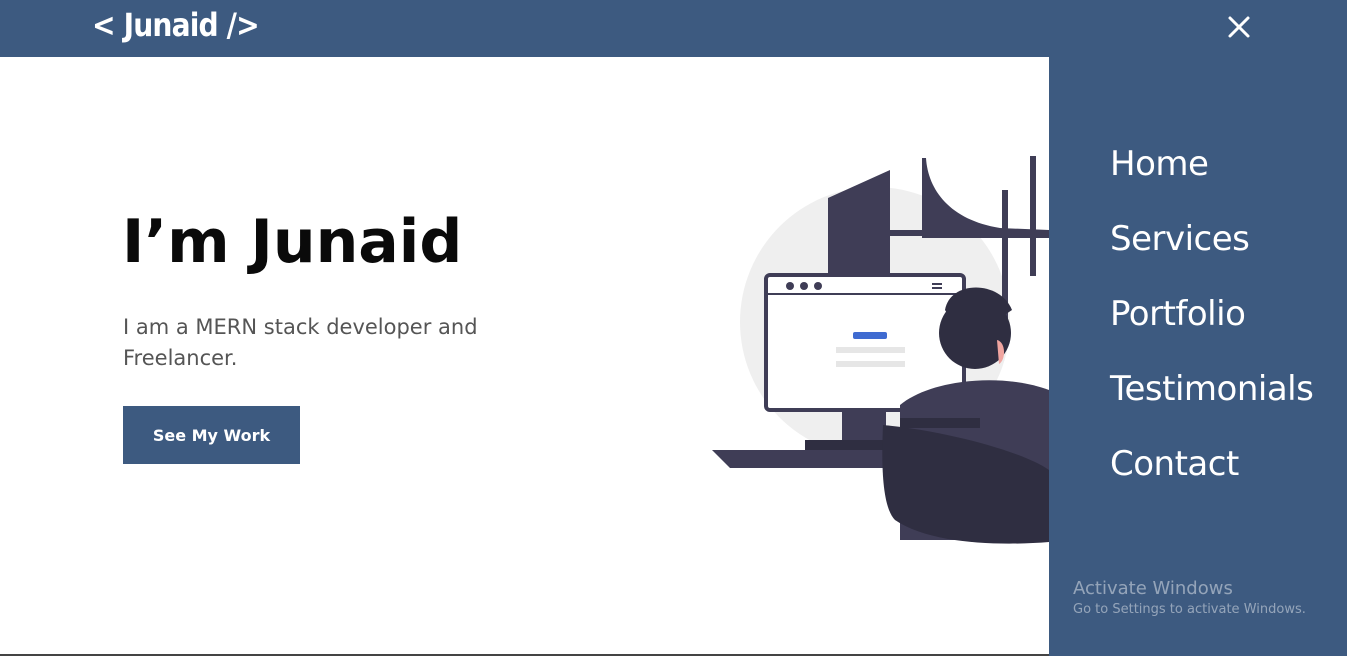 The width and height of the screenshot is (1347, 656). Describe the element at coordinates (880, 350) in the screenshot. I see `developer-illustration` at that location.